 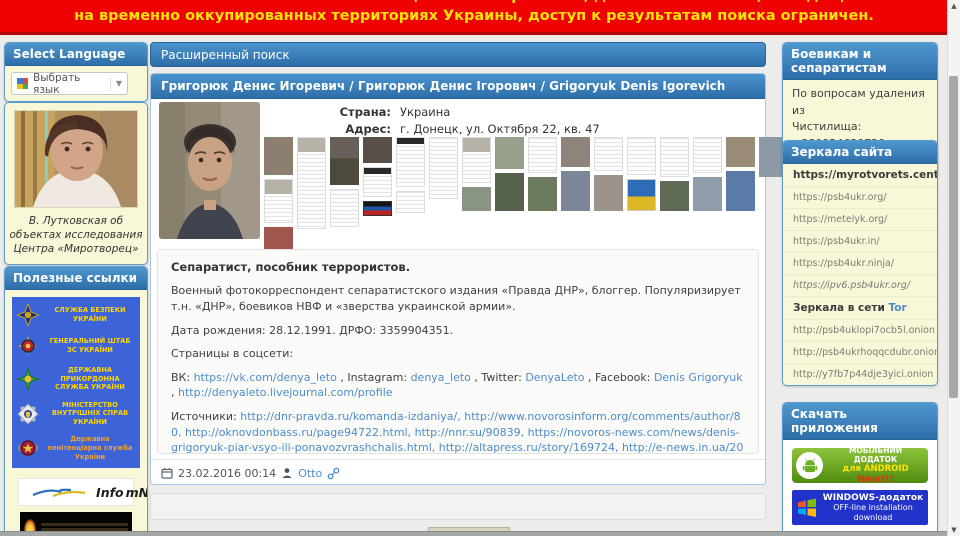 I want to click on mvs-emblem-icon, so click(x=28, y=413).